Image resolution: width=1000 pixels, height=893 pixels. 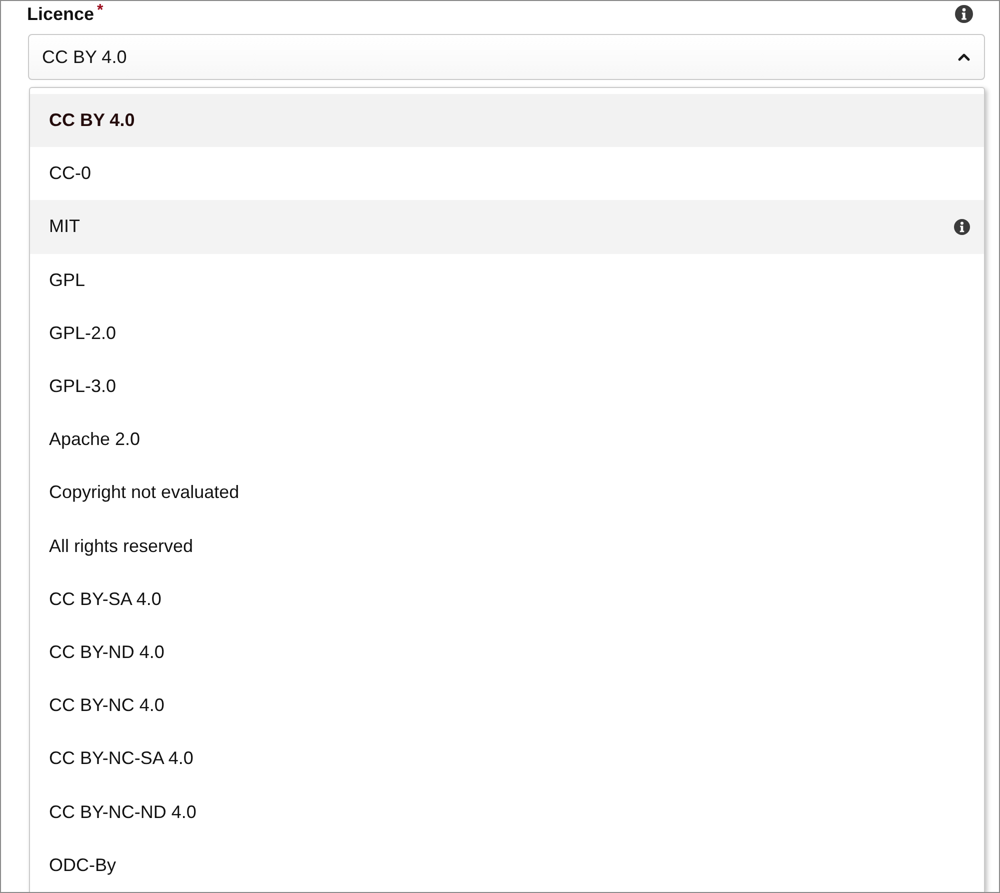 I want to click on required-asterisk: *, so click(x=100, y=11).